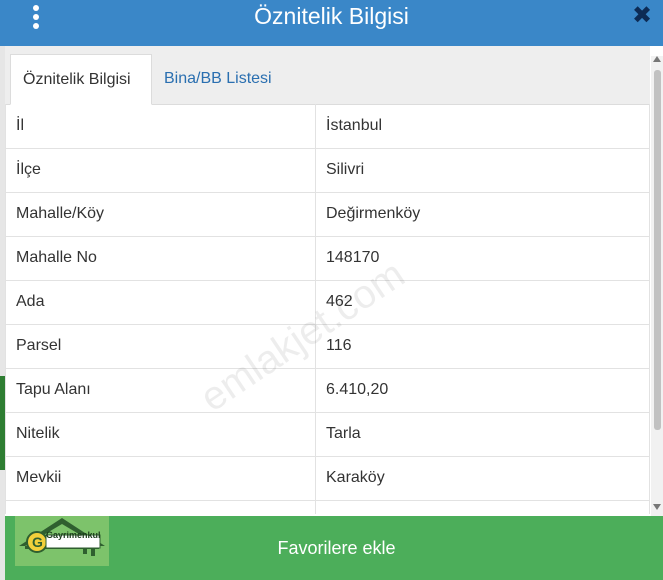  Describe the element at coordinates (37, 542) in the screenshot. I see `svg-text: G` at that location.